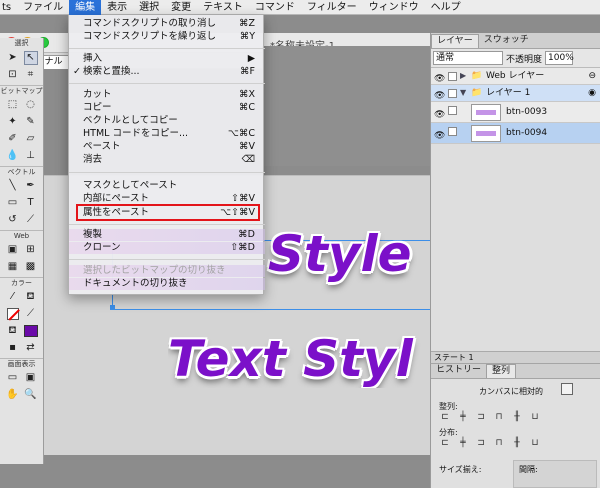 Image resolution: width=600 pixels, height=488 pixels. What do you see at coordinates (85, 7) in the screenshot?
I see `menu-edit: 編集` at bounding box center [85, 7].